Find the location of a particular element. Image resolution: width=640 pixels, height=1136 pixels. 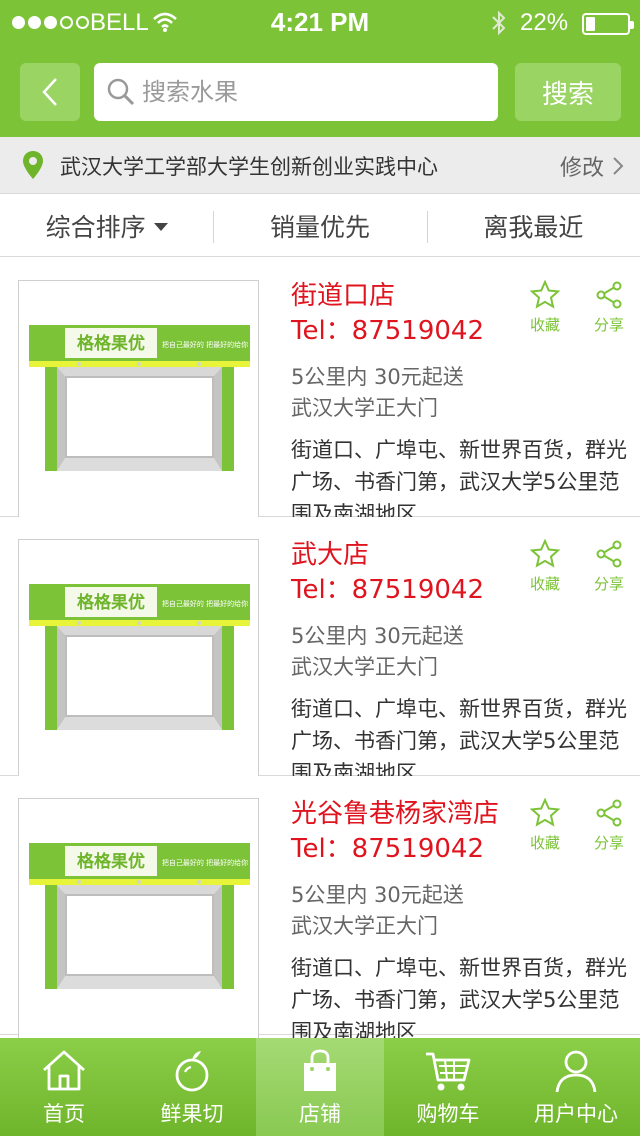

status-bar: BELL 4:21 PM 22% is located at coordinates (320, 22).